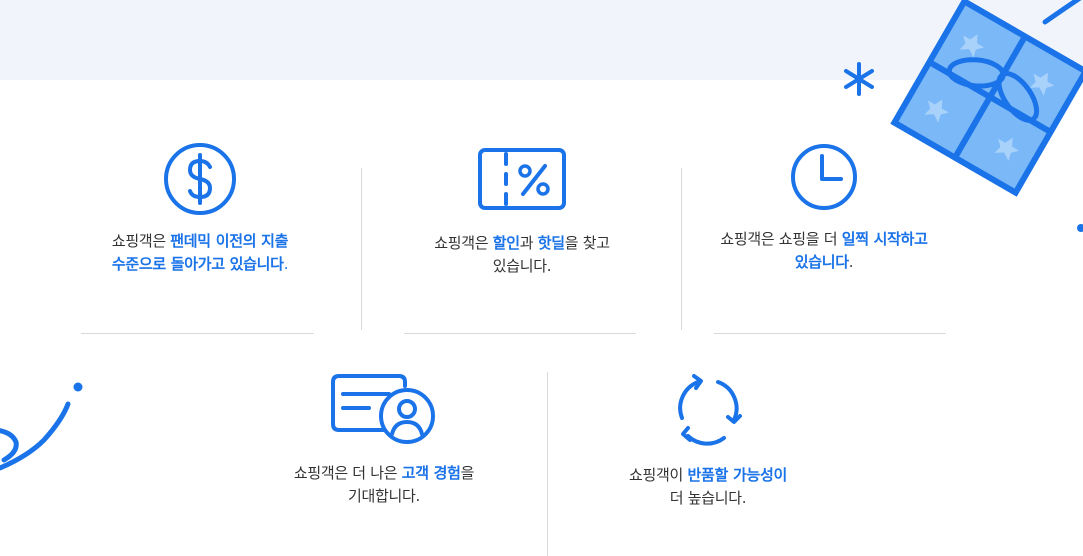 This screenshot has height=556, width=1083. I want to click on caption-highlight: 팬데믹 이전의 지출, so click(229, 241).